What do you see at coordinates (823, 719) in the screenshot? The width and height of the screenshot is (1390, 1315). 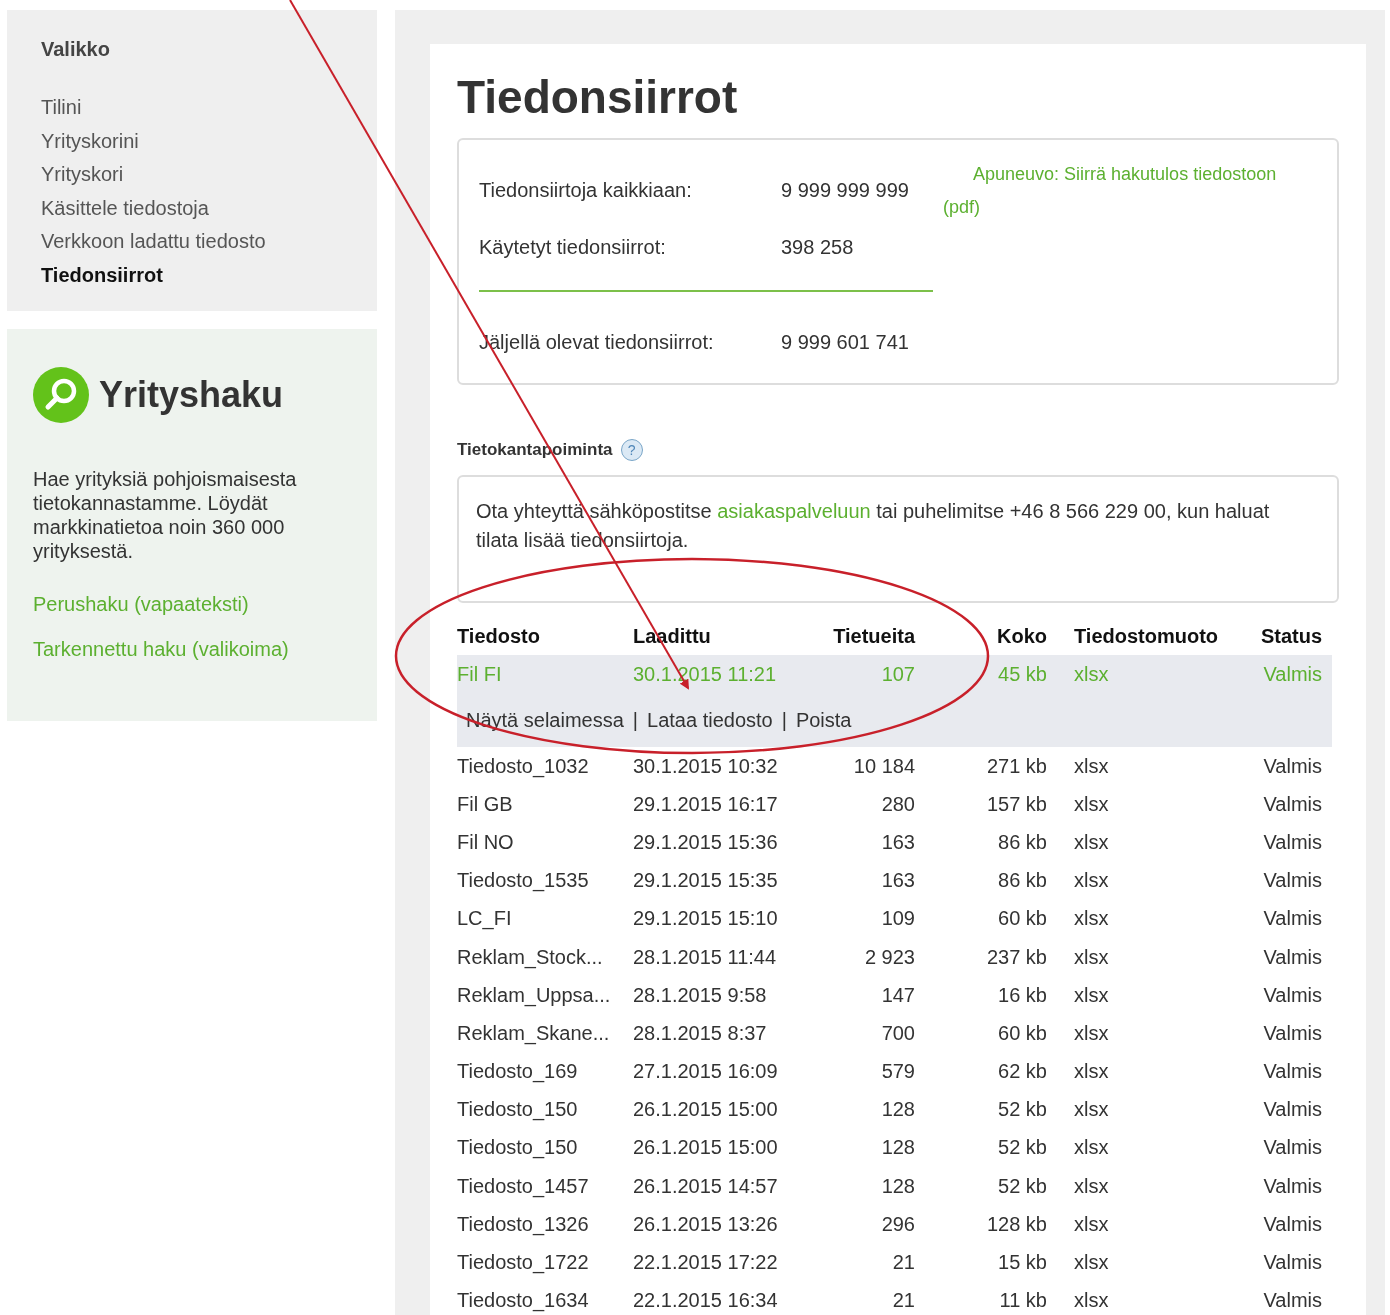 I see `action-link: Poista` at bounding box center [823, 719].